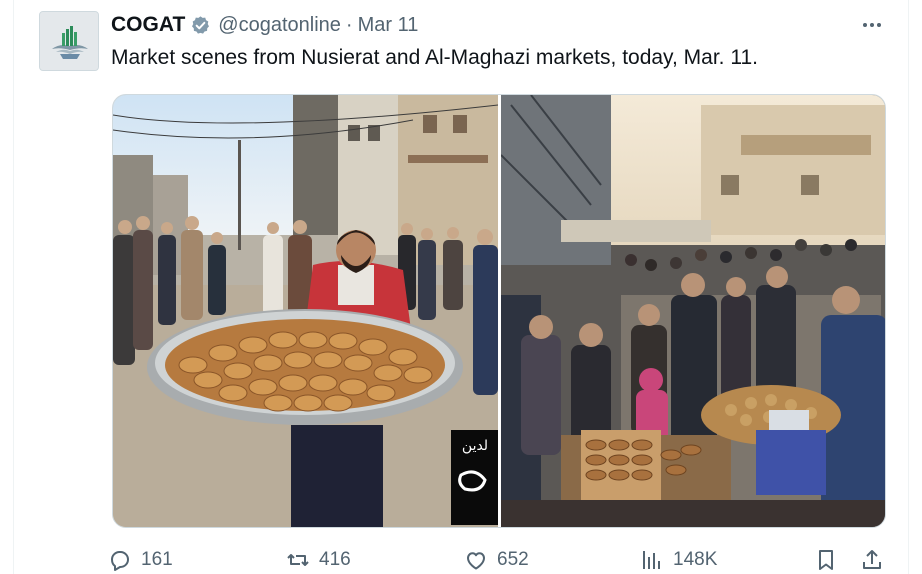 Image resolution: width=922 pixels, height=574 pixels. Describe the element at coordinates (120, 561) in the screenshot. I see `reply-icon` at that location.